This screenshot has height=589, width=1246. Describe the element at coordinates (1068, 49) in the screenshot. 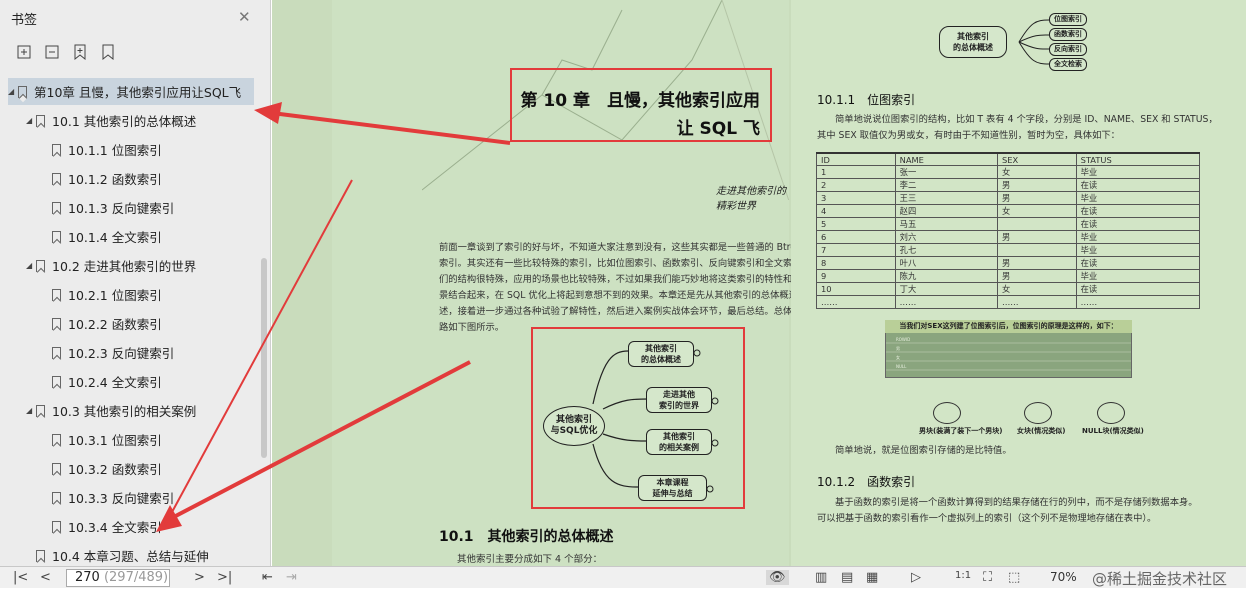

I see `mini-mind-node: 反向索引` at that location.